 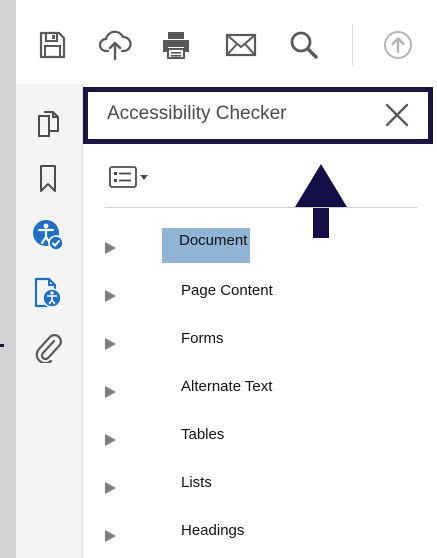 What do you see at coordinates (49, 321) in the screenshot?
I see `left-navigation-rail` at bounding box center [49, 321].